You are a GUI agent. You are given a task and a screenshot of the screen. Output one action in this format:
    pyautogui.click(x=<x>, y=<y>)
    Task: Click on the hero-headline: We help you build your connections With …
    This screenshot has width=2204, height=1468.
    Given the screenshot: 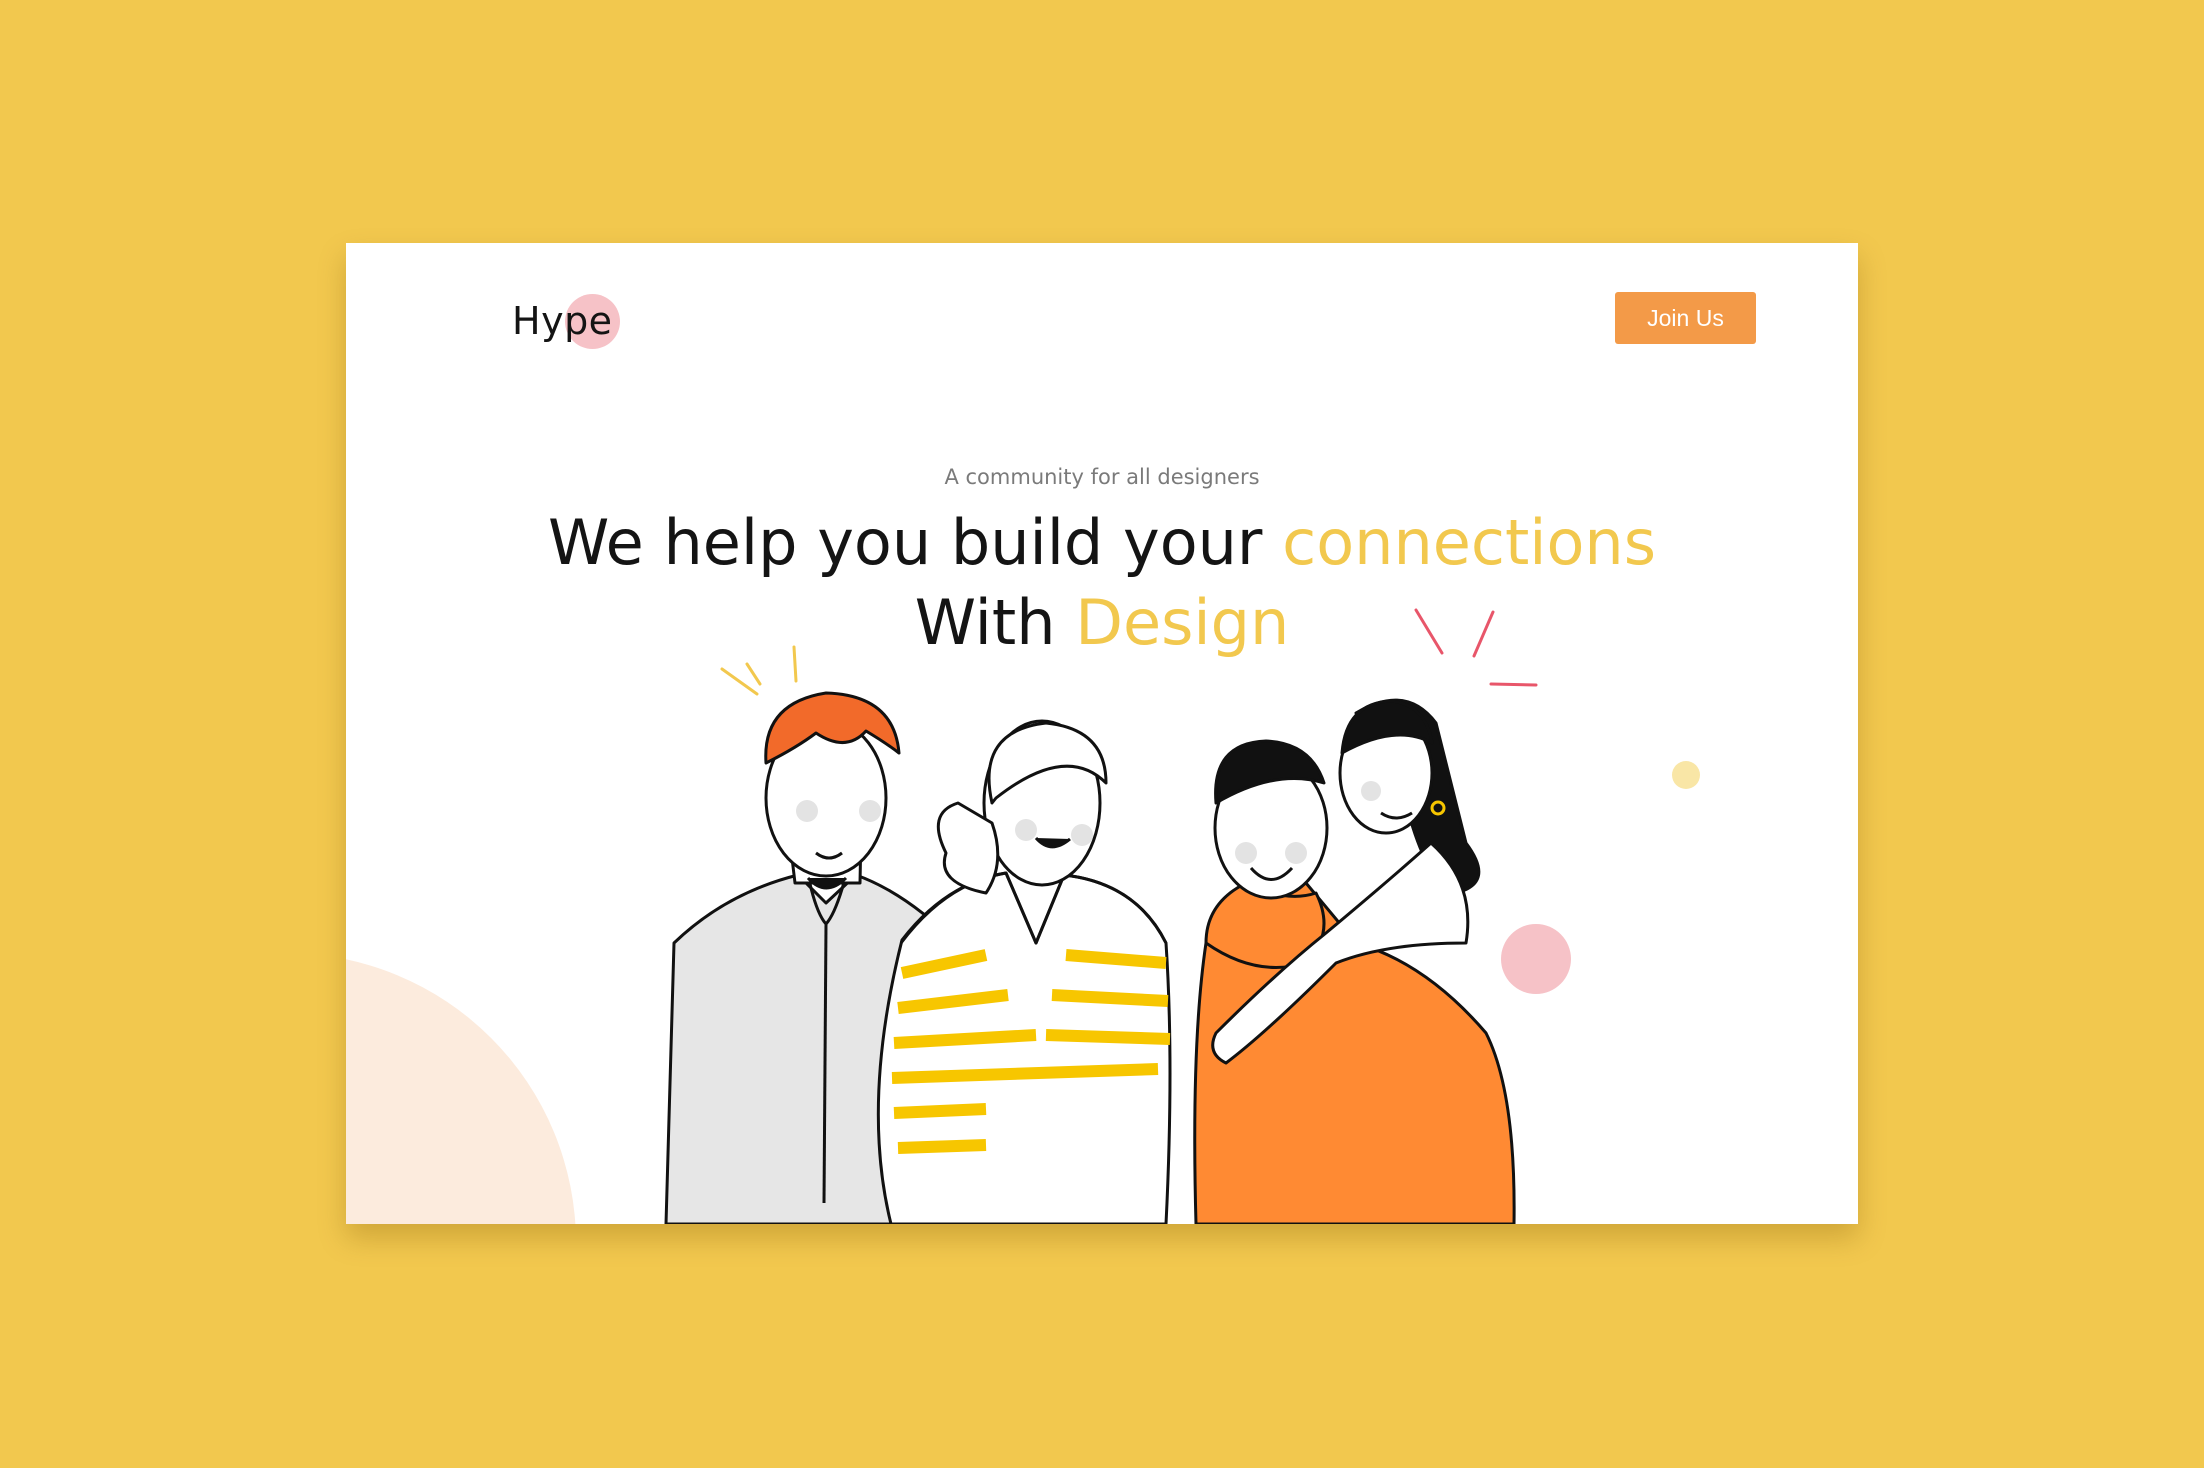 What is the action you would take?
    pyautogui.click(x=1102, y=583)
    